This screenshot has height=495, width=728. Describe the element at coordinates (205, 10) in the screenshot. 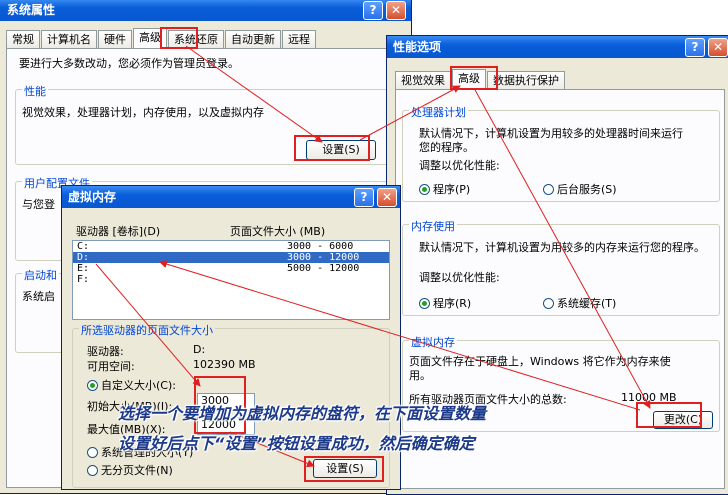

I see `title-bar: 系统属性` at that location.